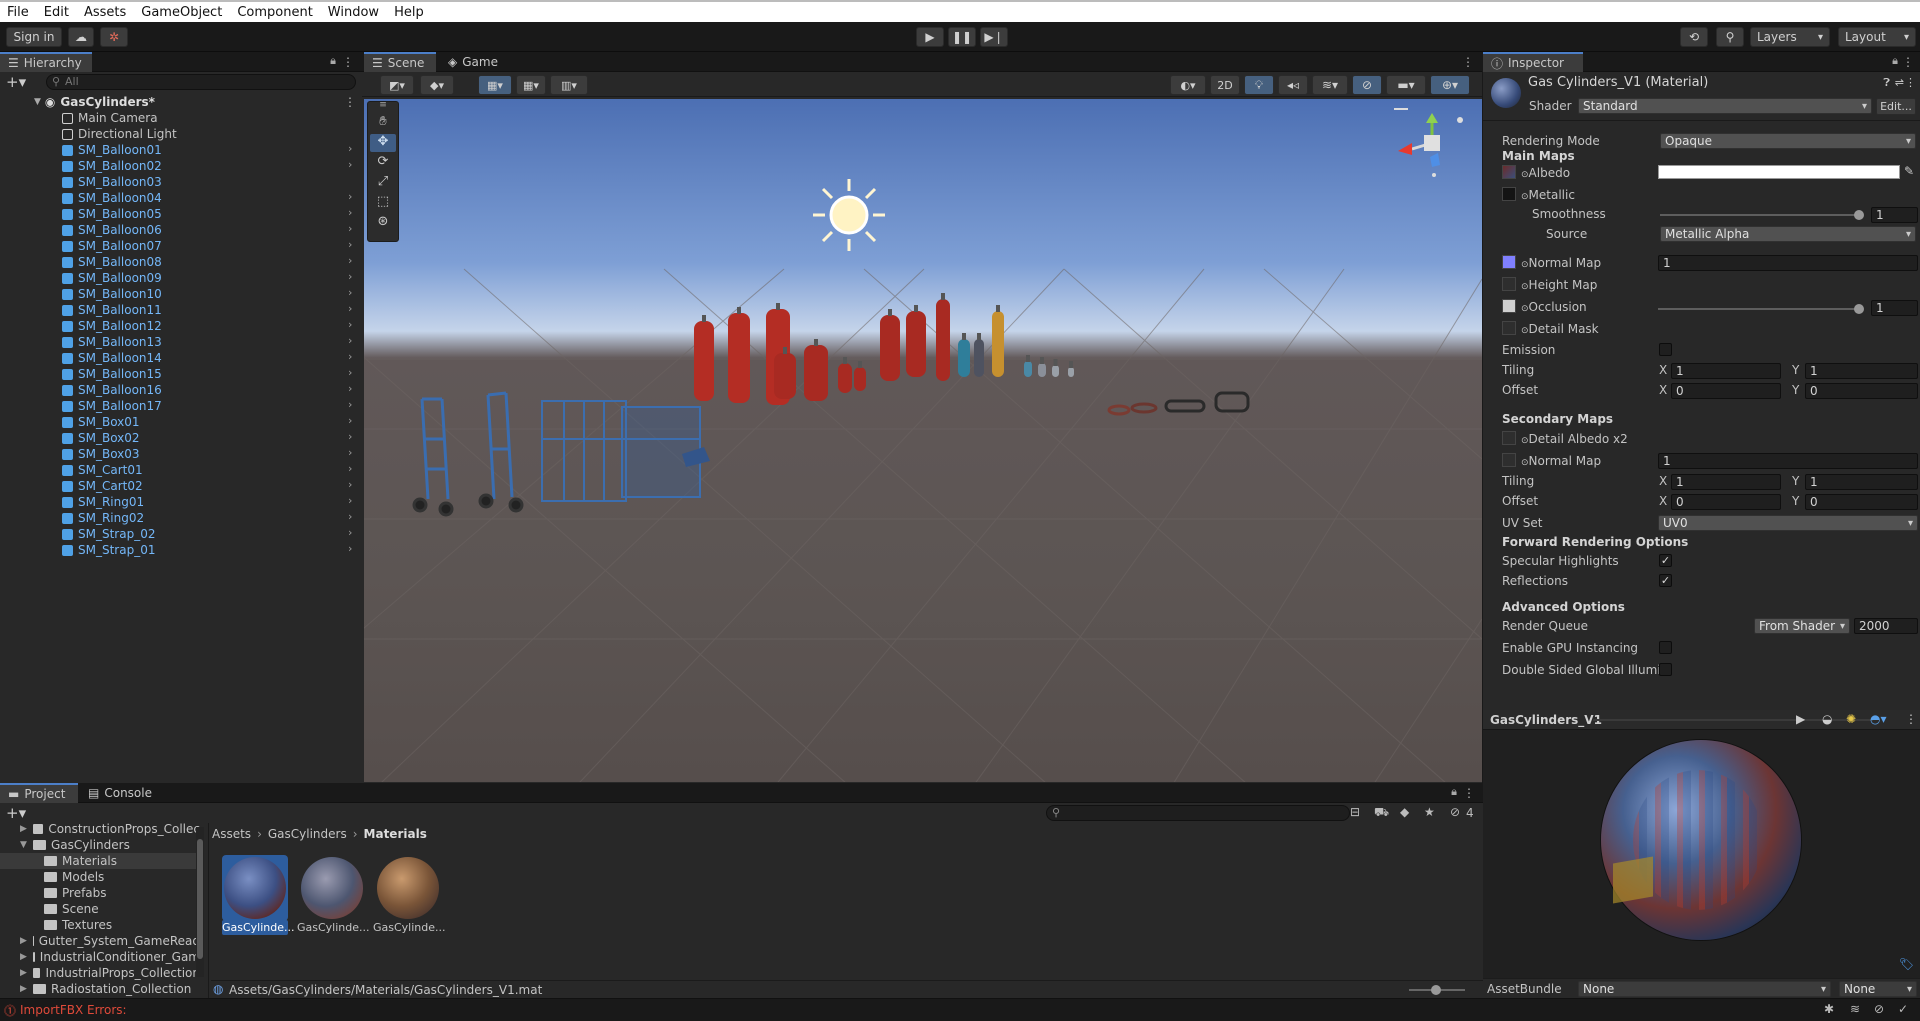  Describe the element at coordinates (212, 486) in the screenshot. I see `hierarchy-item: SM_Cart02` at that location.